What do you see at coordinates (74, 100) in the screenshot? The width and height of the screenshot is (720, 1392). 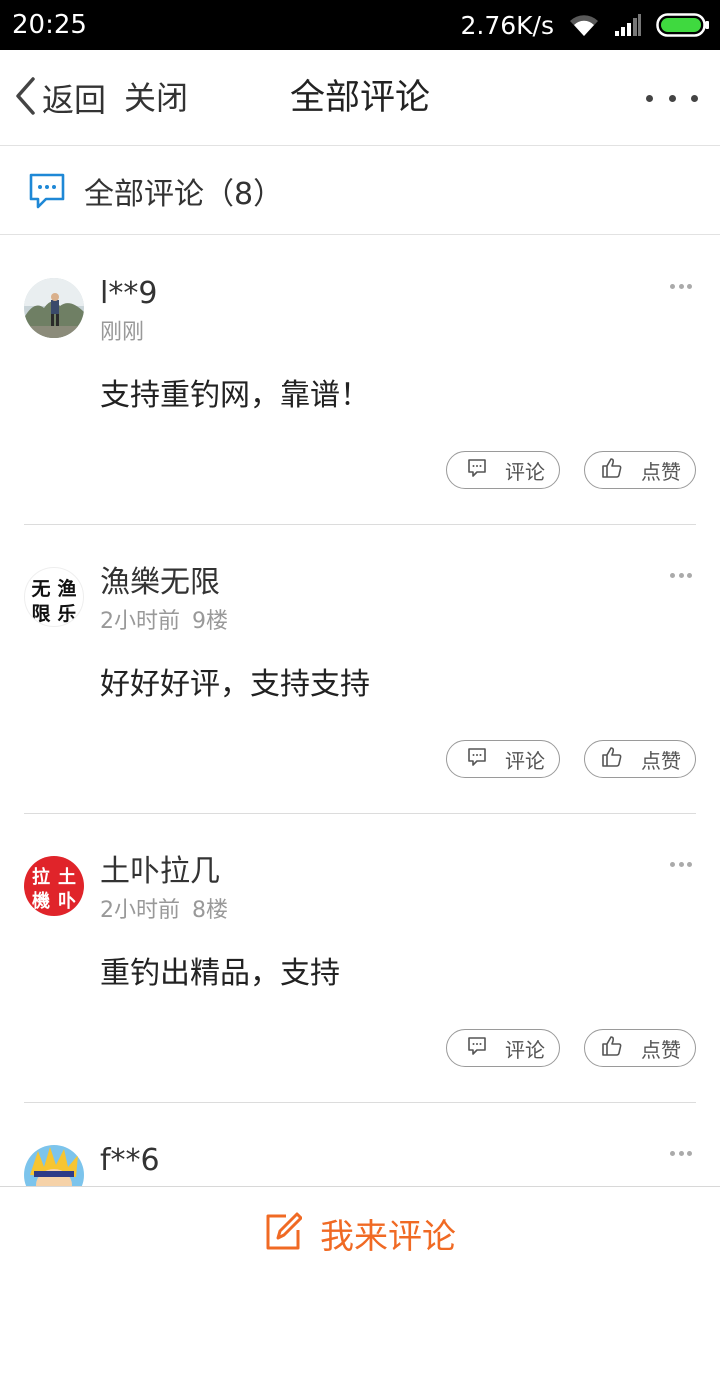 I see `back-label: 返回` at bounding box center [74, 100].